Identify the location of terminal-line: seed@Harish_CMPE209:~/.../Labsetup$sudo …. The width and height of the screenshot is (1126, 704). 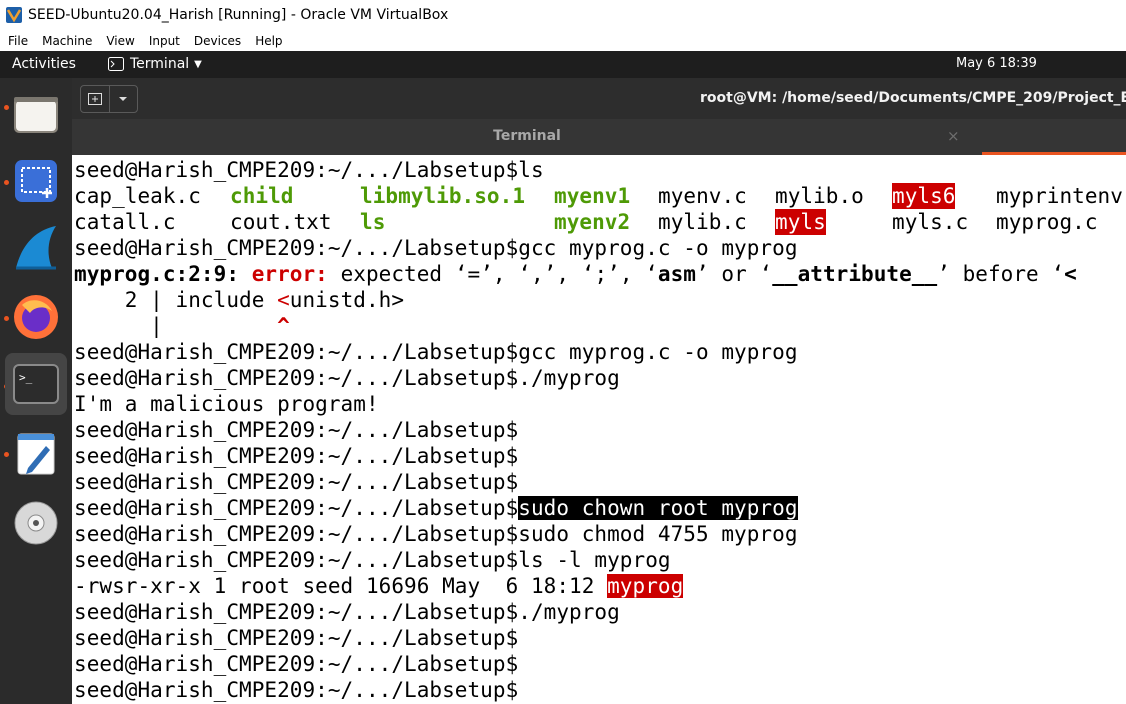
(436, 534).